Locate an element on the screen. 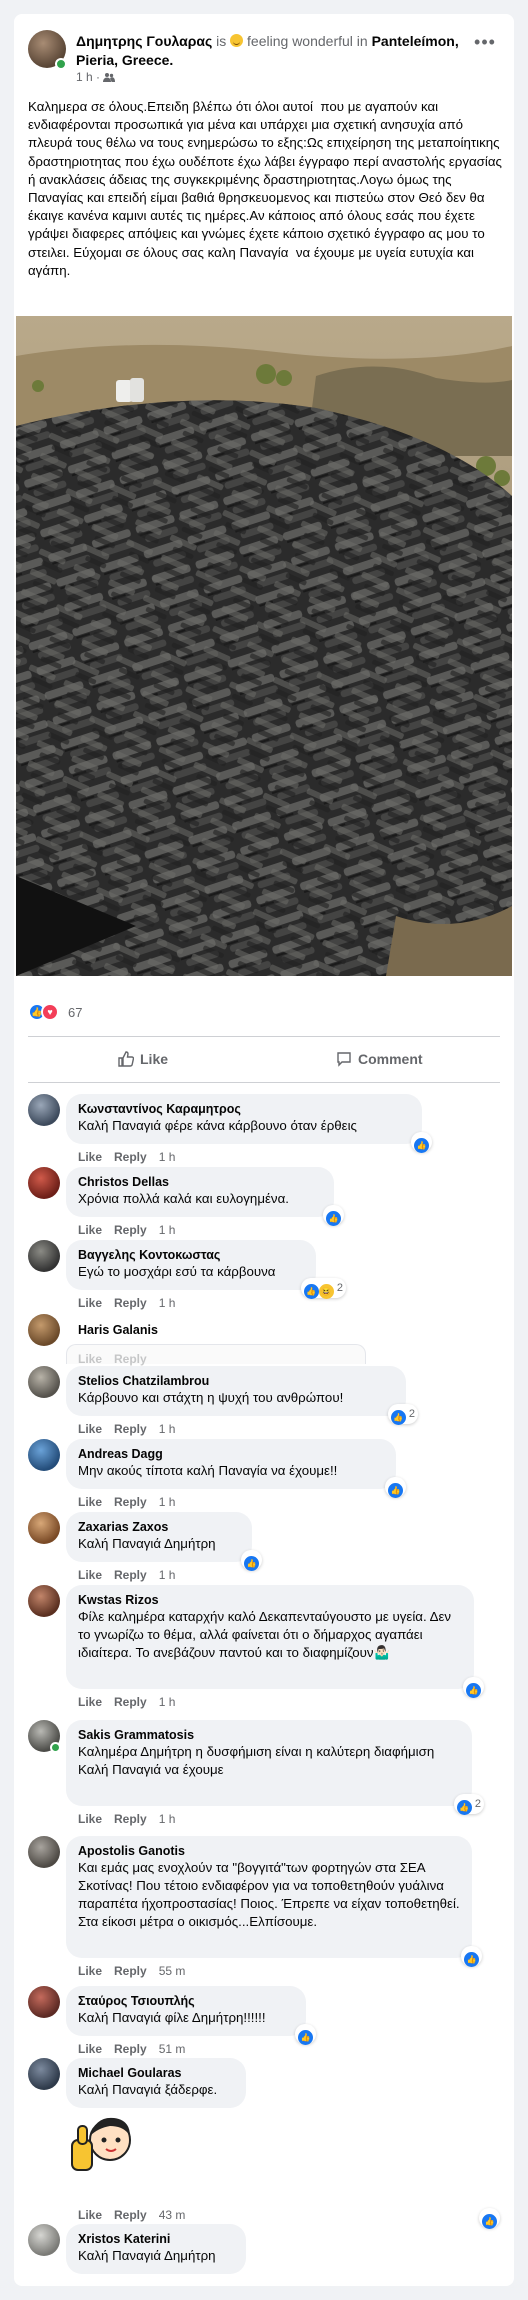 Image resolution: width=528 pixels, height=2300 pixels. commenter-name: Apostolis Ganotis is located at coordinates (269, 1851).